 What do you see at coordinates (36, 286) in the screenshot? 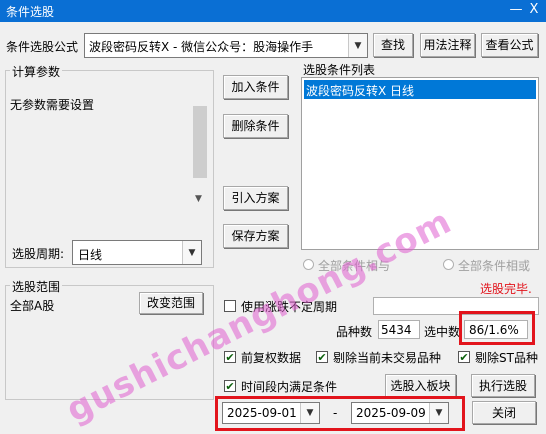
I see `scope-group-title: 选股范围` at bounding box center [36, 286].